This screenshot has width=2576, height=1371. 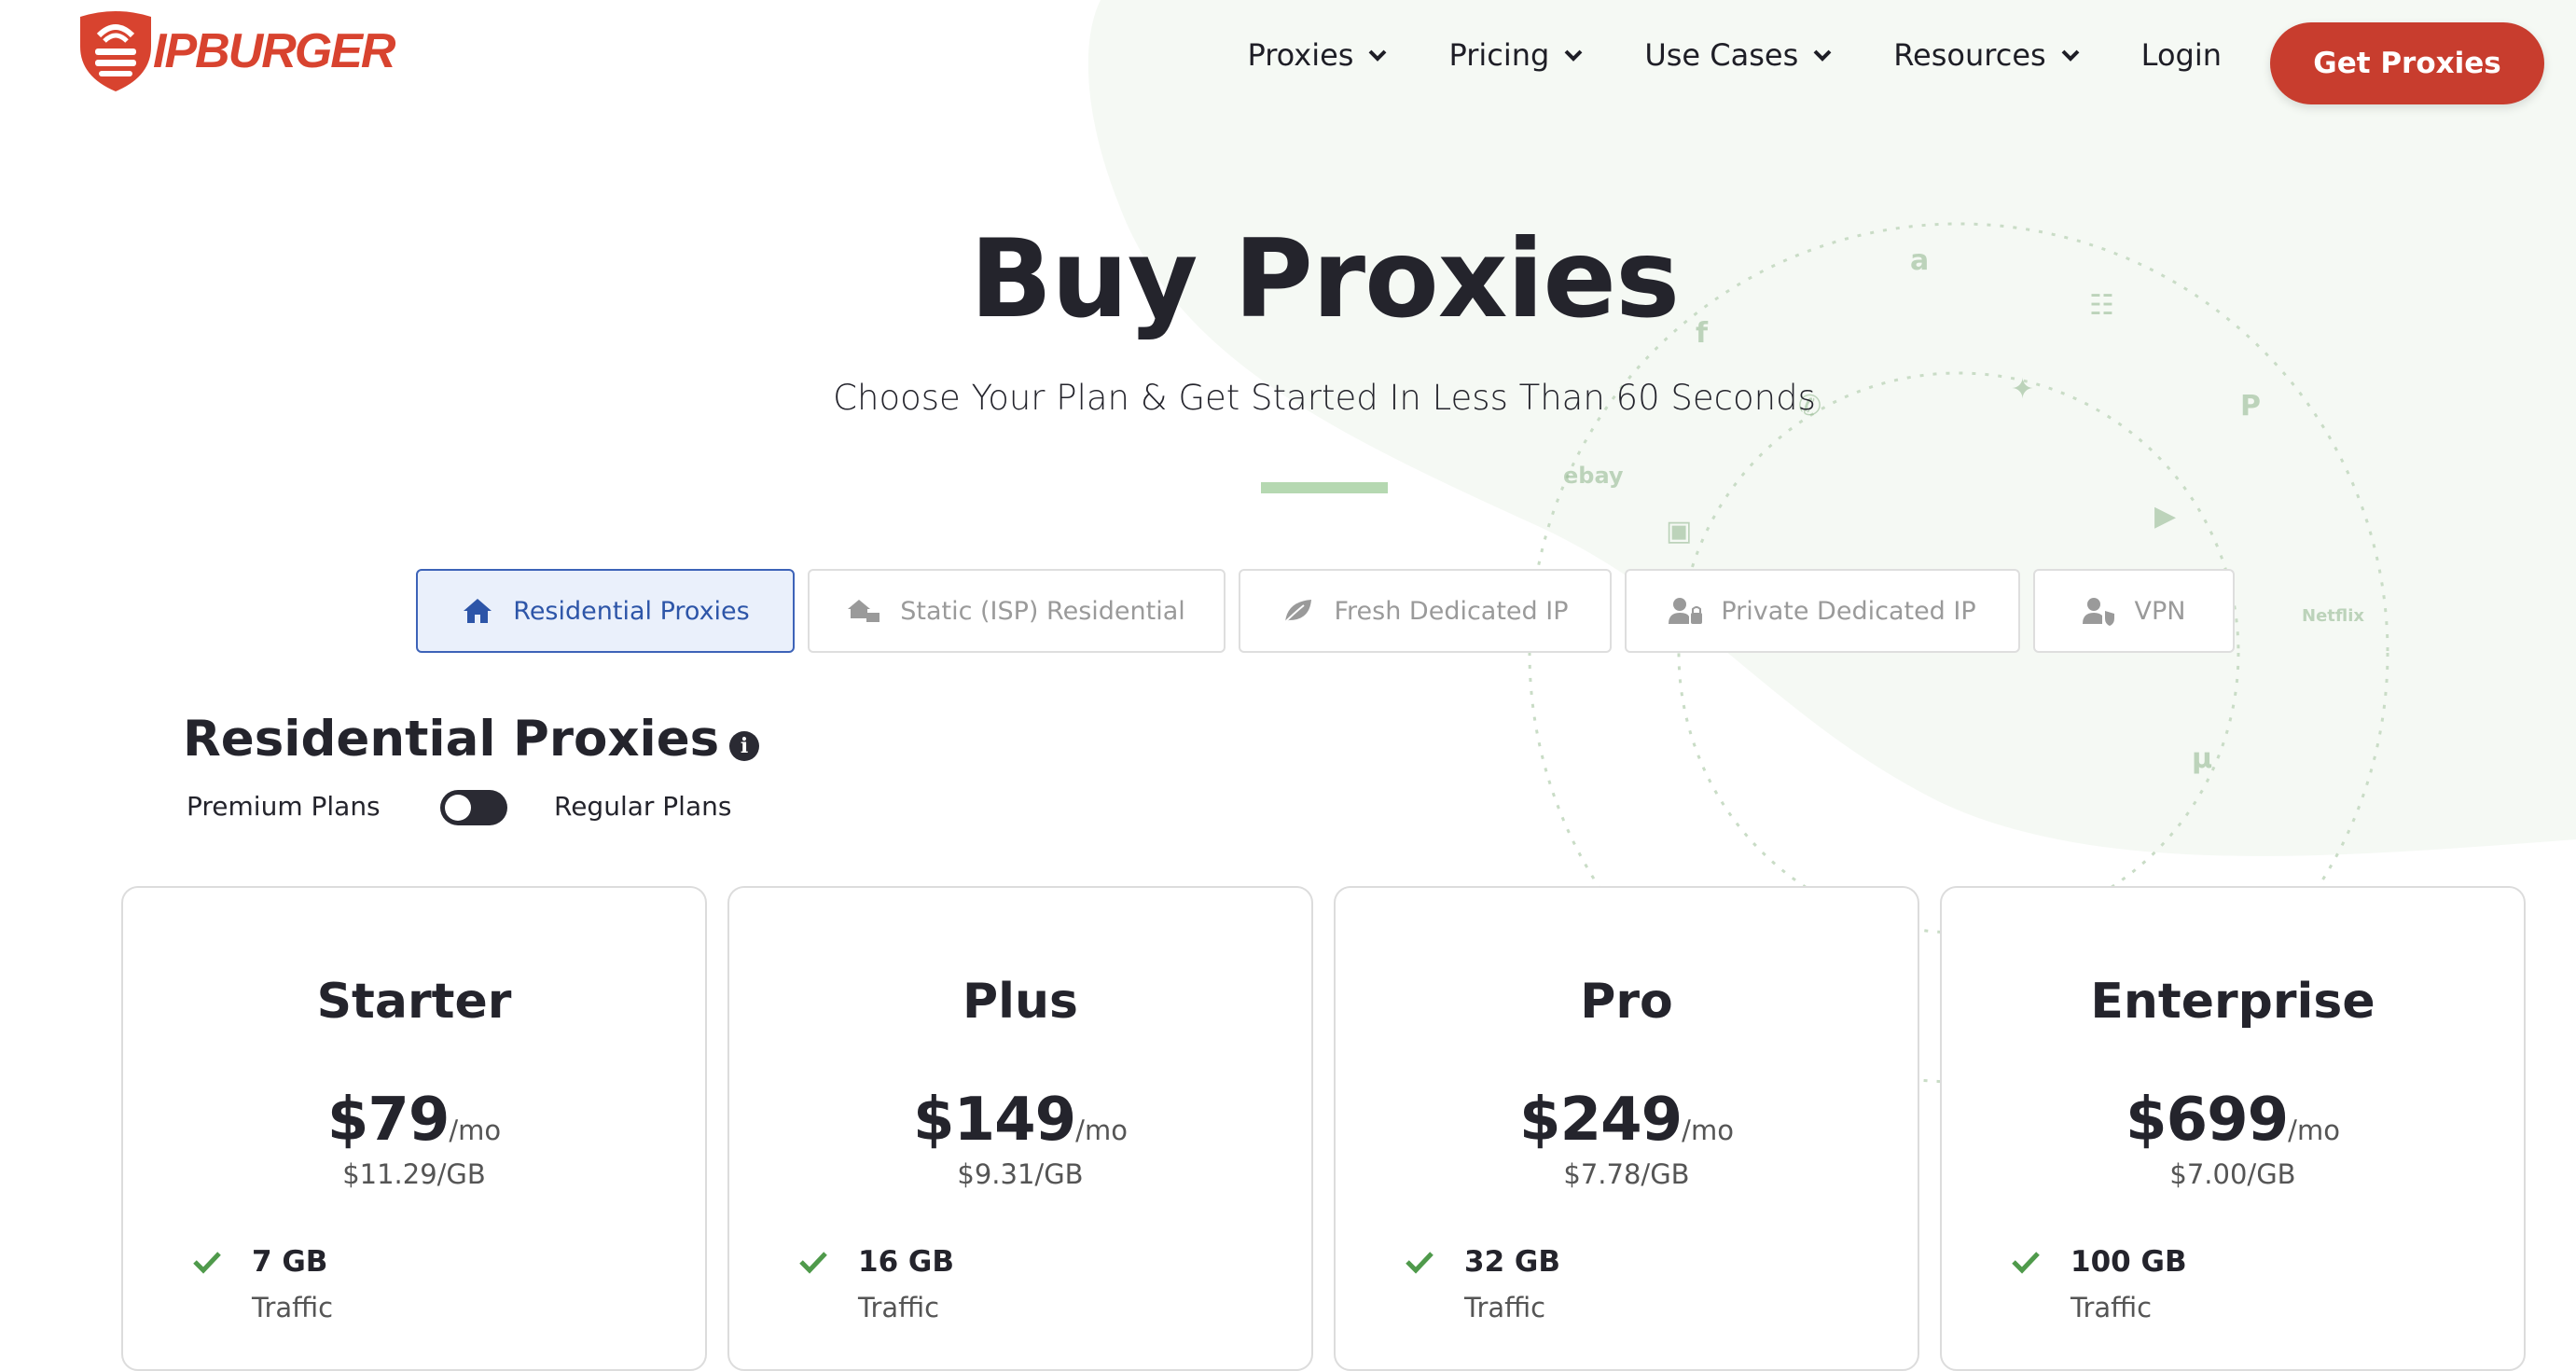 I want to click on tab-residential-proxies: Residential Proxies, so click(x=605, y=611).